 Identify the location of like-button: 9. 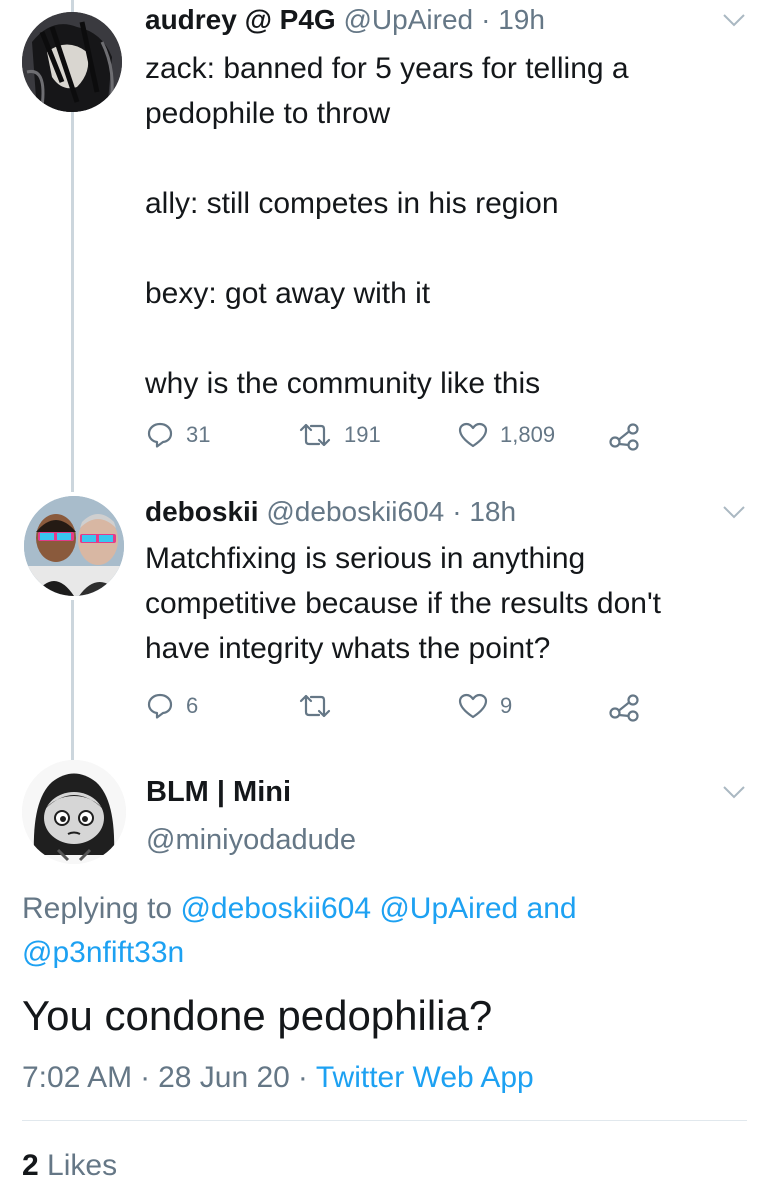
(485, 706).